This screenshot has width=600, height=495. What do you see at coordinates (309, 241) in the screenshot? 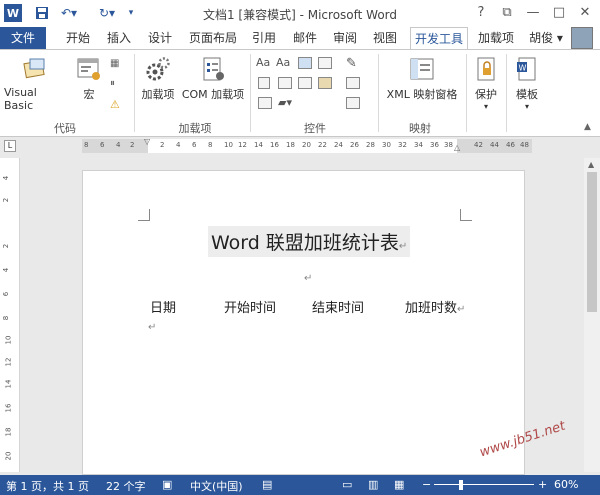
I see `document-heading: Word 联盟加班统计表↵` at bounding box center [309, 241].